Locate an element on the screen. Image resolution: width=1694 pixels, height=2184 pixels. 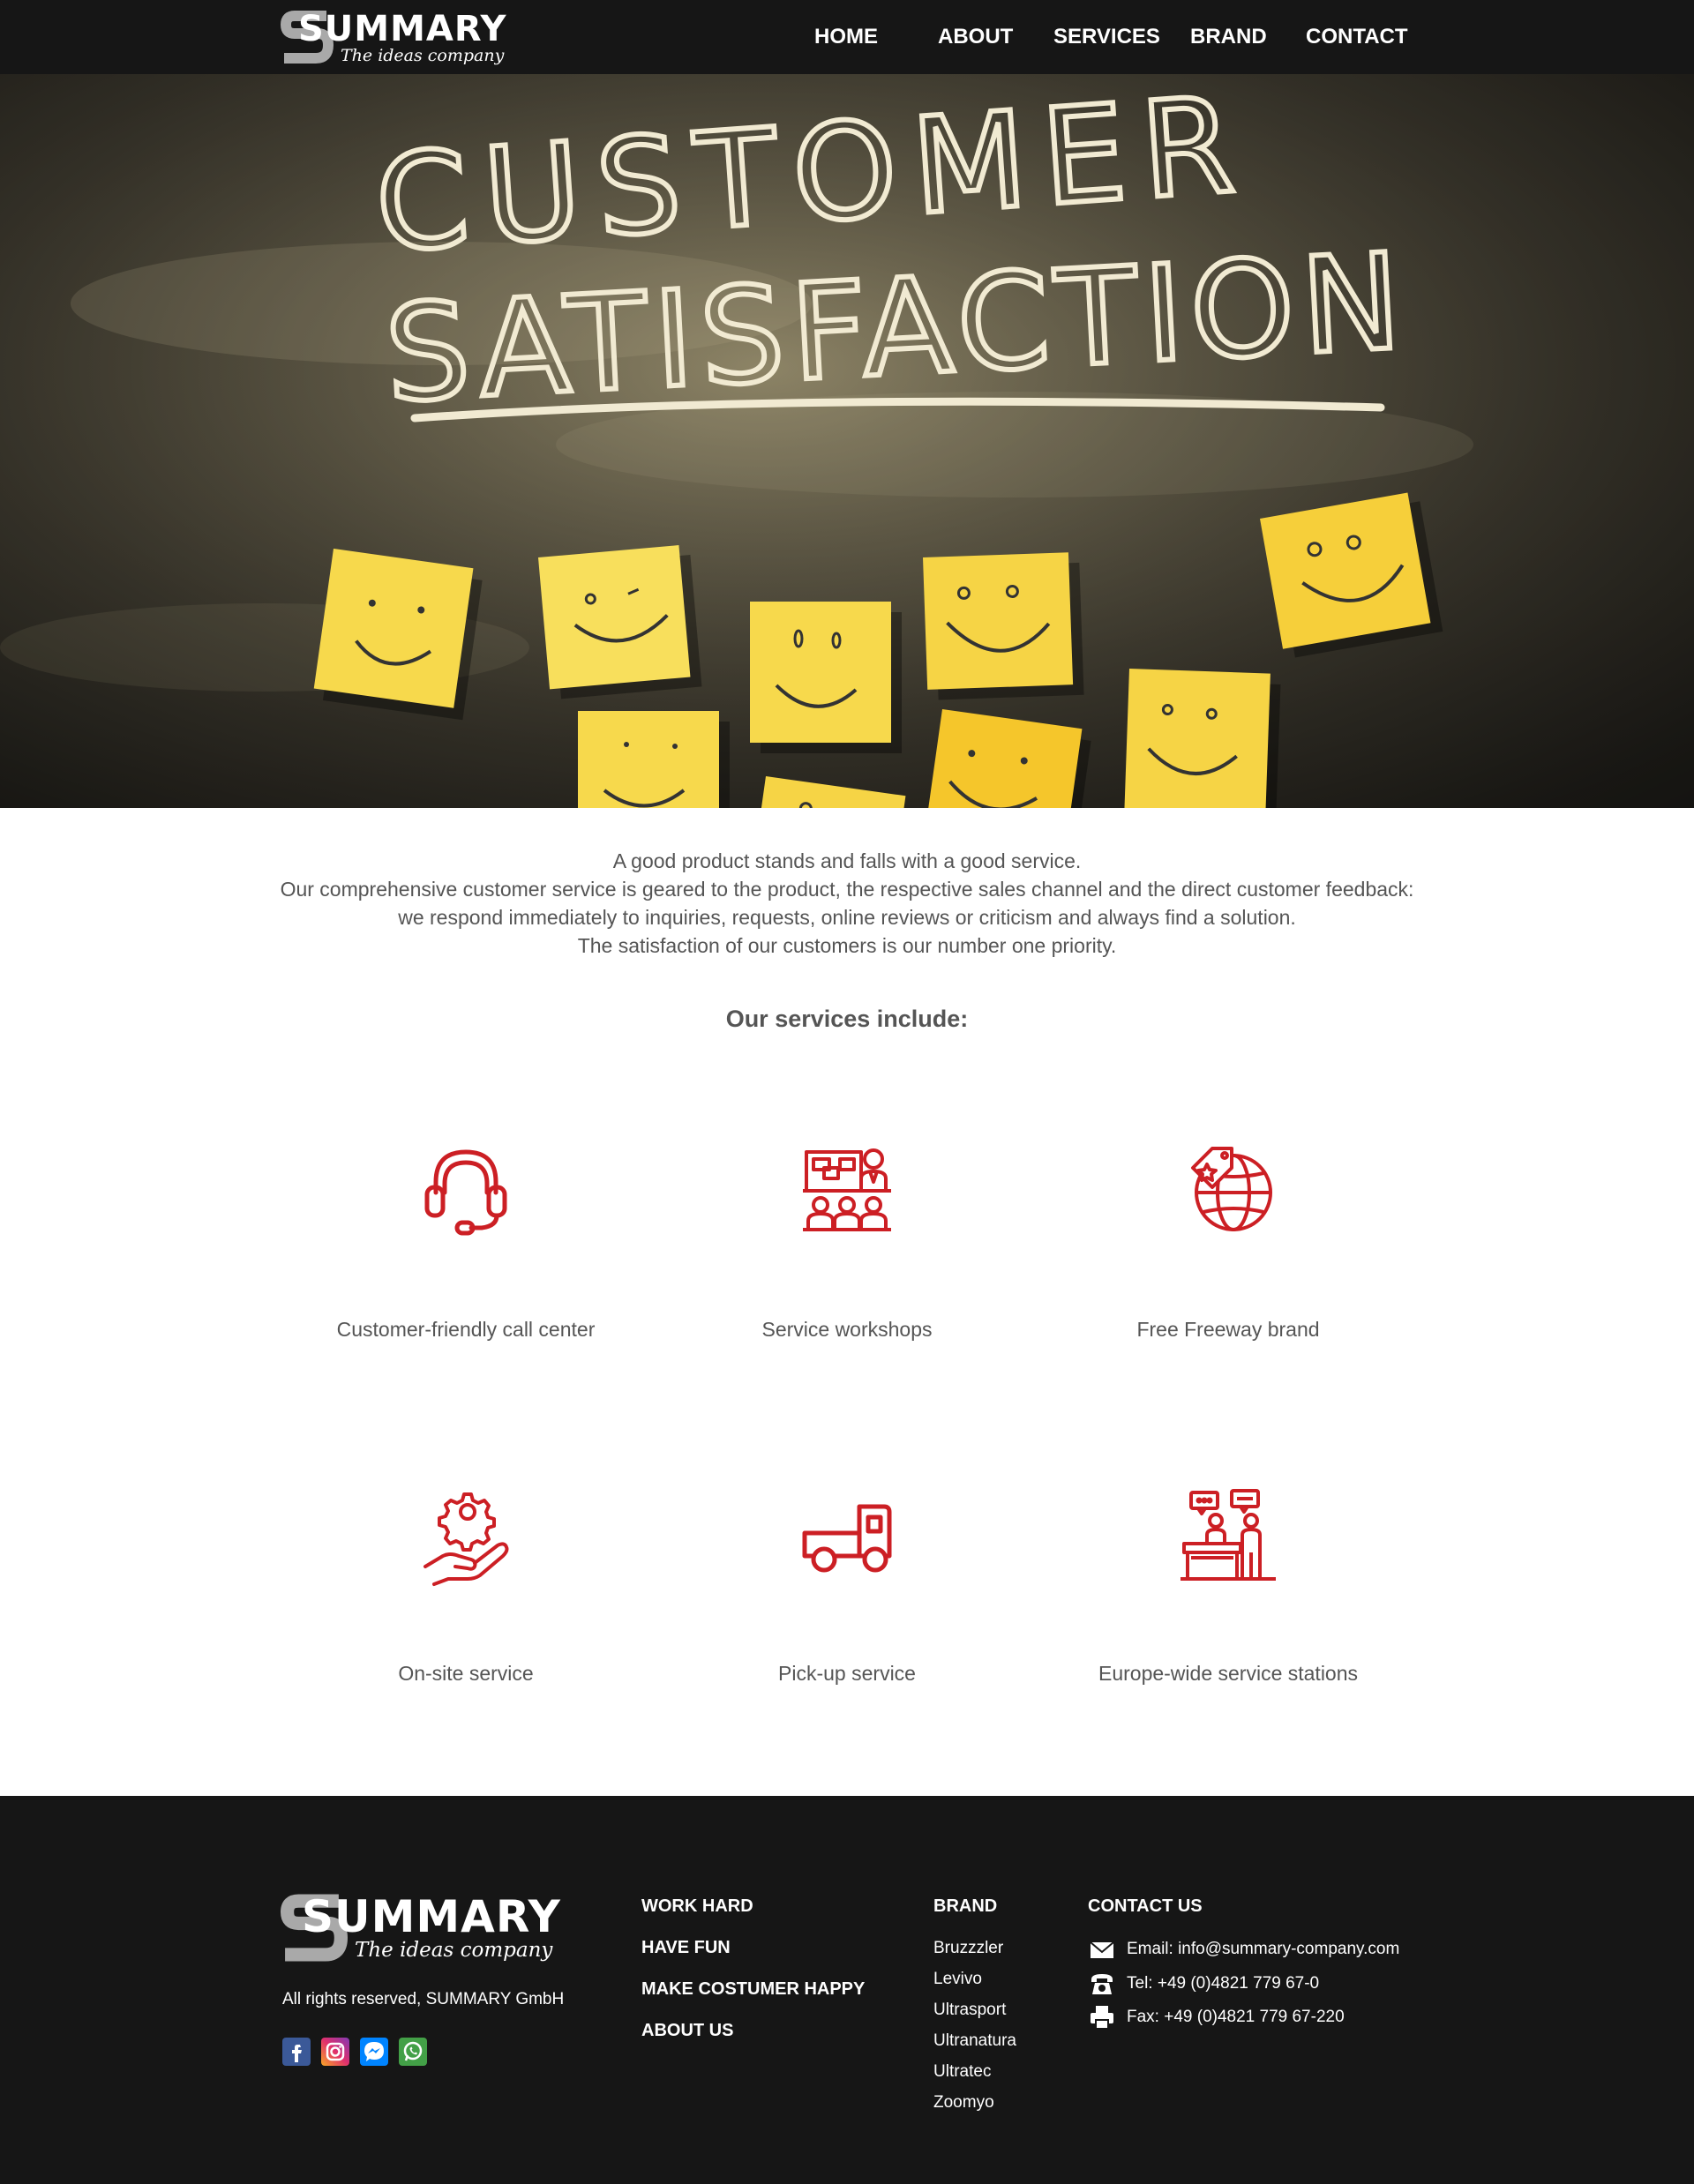
footer-email: Email: info@summary-company.com is located at coordinates (1263, 1950).